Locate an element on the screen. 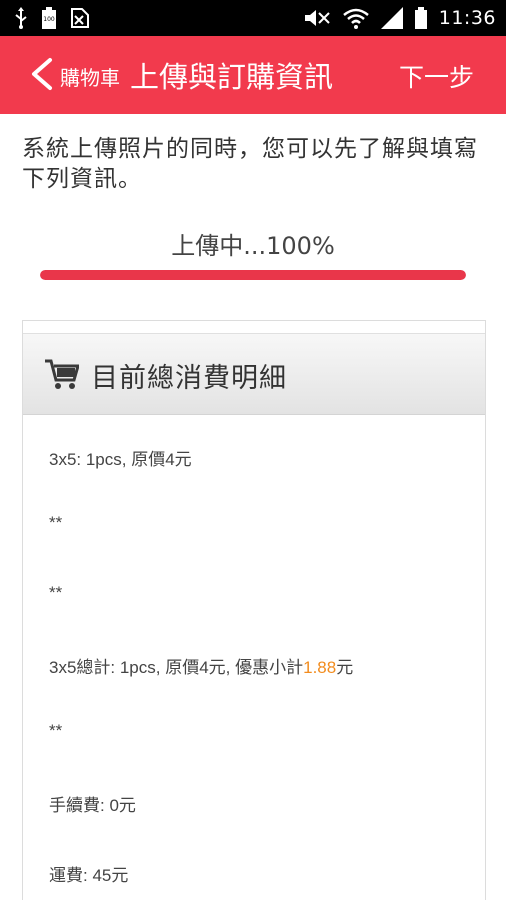 Image resolution: width=506 pixels, height=900 pixels. subtotal-amount: 1.88 is located at coordinates (320, 667).